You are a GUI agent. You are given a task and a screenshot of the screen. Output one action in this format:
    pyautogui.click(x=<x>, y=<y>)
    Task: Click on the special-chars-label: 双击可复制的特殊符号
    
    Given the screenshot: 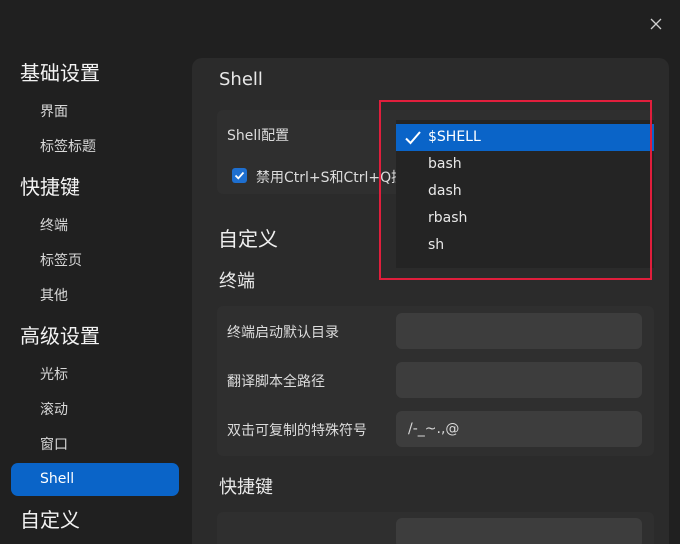 What is the action you would take?
    pyautogui.click(x=297, y=431)
    